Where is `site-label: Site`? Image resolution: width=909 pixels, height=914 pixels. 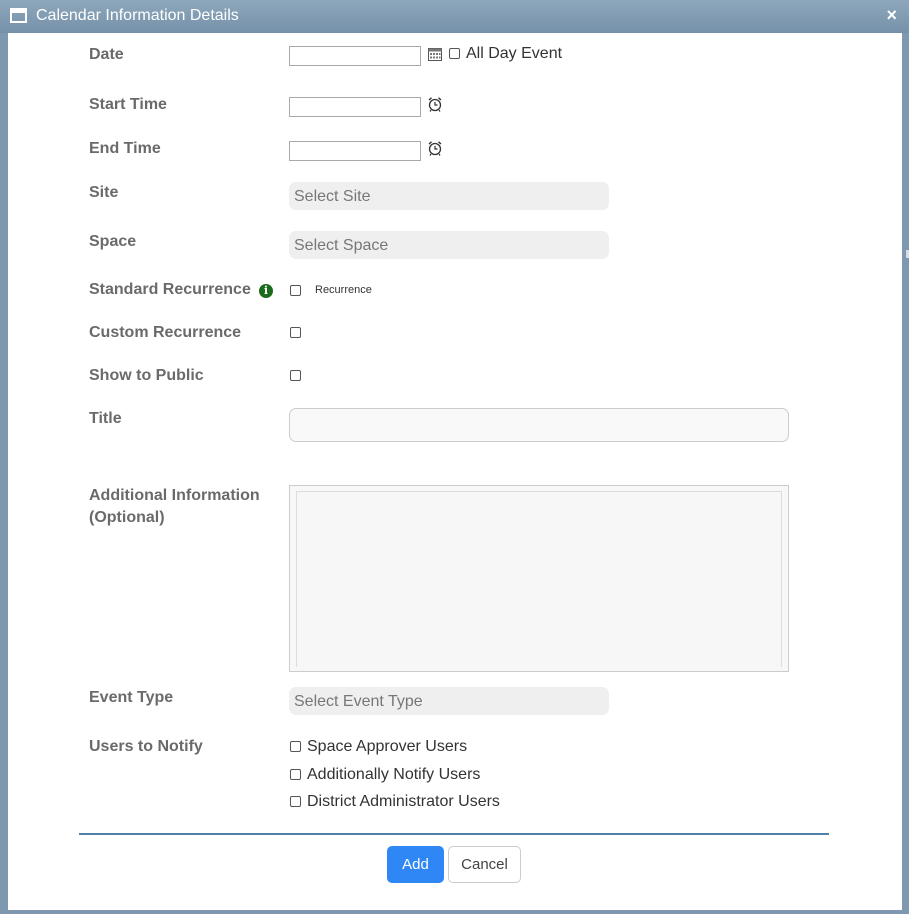
site-label: Site is located at coordinates (104, 192).